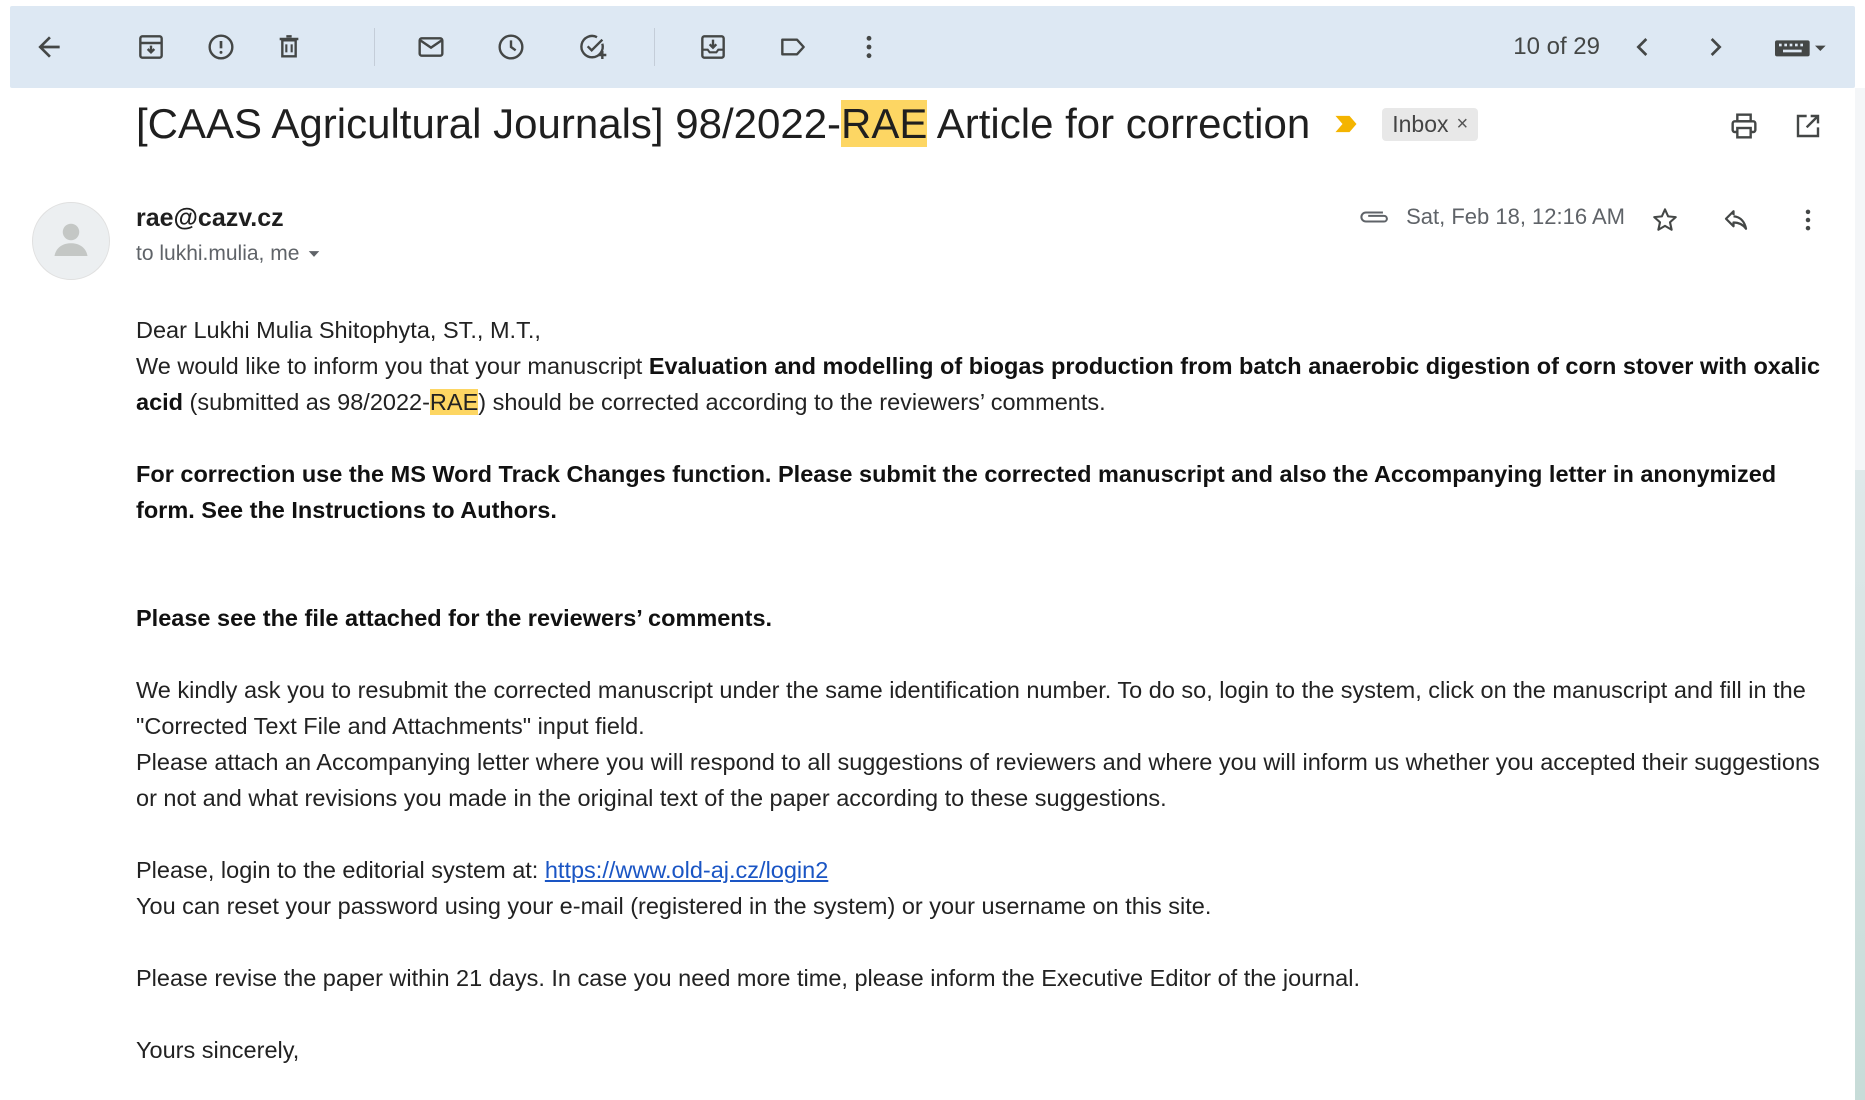  Describe the element at coordinates (151, 47) in the screenshot. I see `archive-icon` at that location.